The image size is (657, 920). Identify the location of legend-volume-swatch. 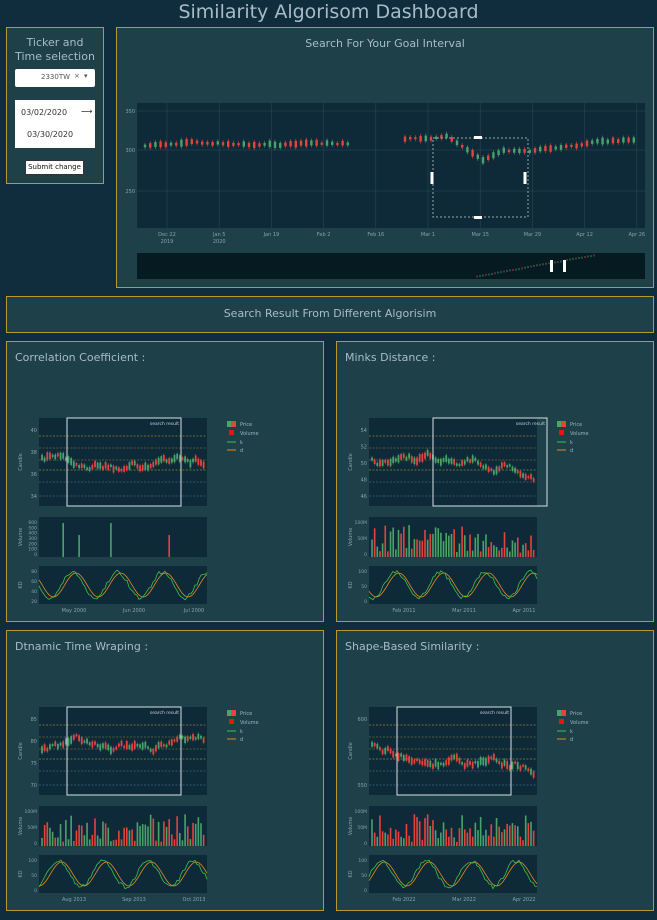
(561, 432).